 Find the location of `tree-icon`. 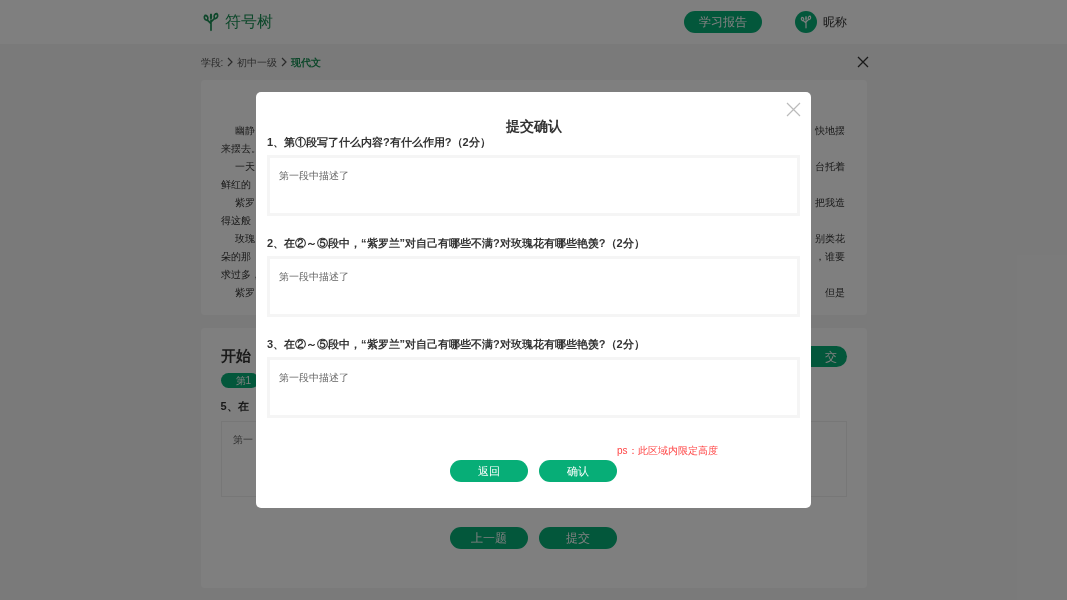

tree-icon is located at coordinates (805, 22).